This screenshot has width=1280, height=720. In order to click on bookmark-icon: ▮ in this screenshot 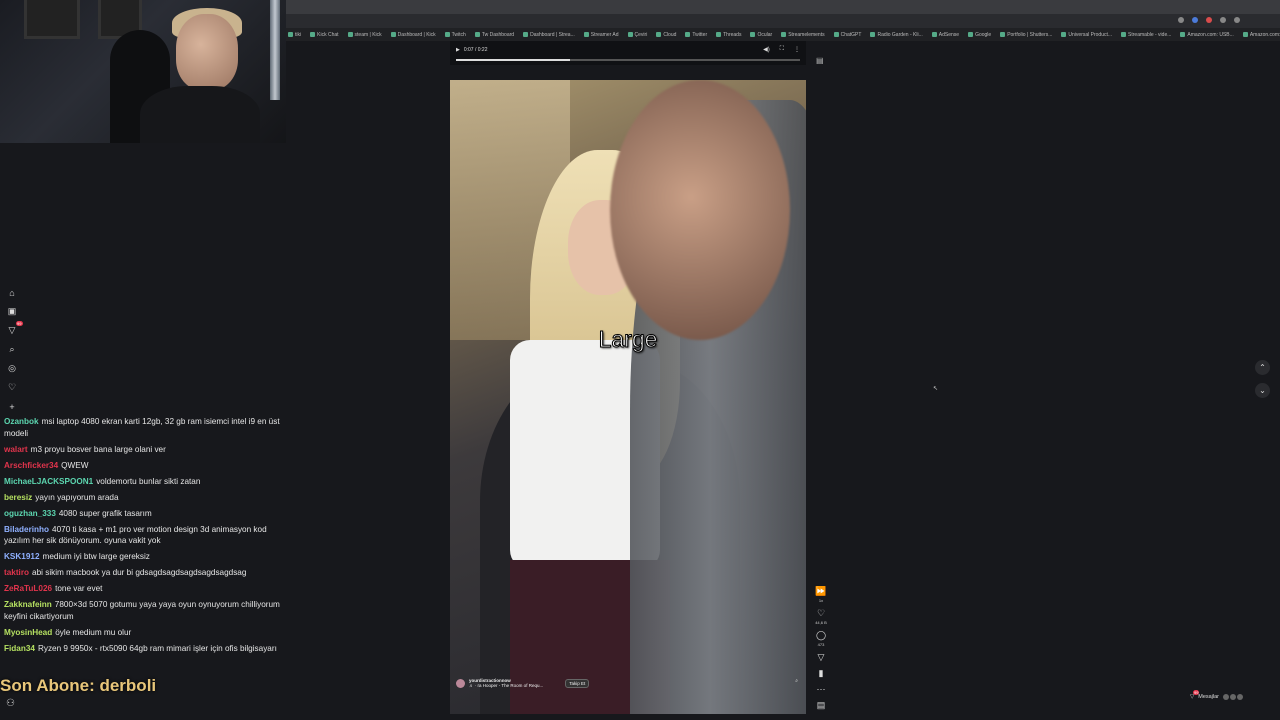, I will do `click(821, 673)`.